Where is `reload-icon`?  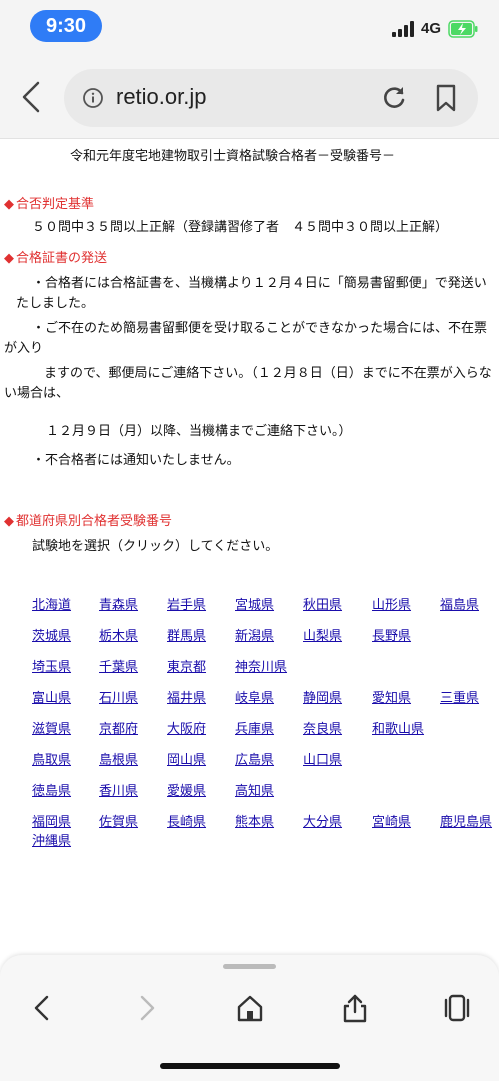 reload-icon is located at coordinates (394, 98).